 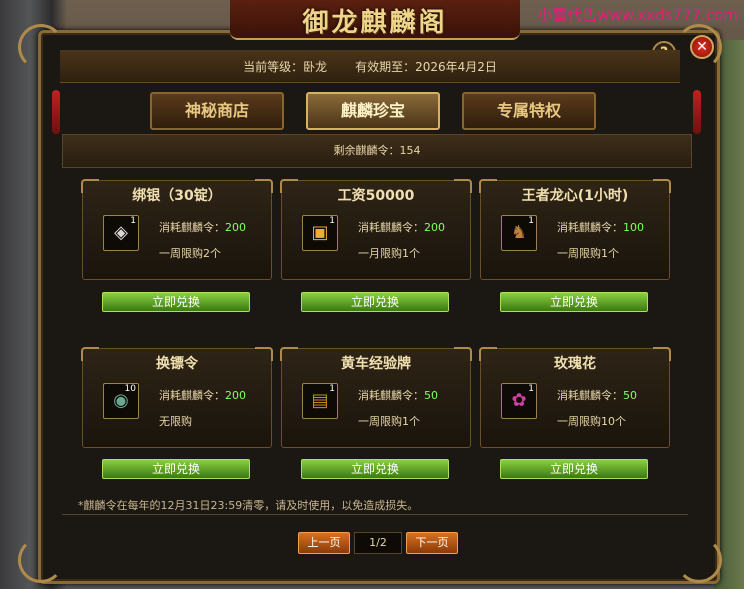 I want to click on item-card: 绑银（30锭） ◈ 1 消耗麒麟令：200 一周限购2个, so click(x=177, y=229).